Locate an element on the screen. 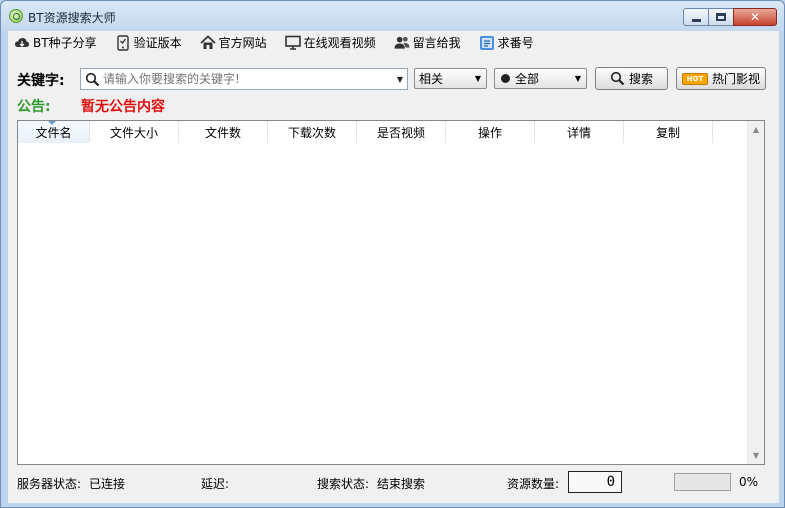 The image size is (785, 508). table-header: 文件名 文件大小 文件数 下载次数 是否视频 操作 详情 复制 is located at coordinates (383, 132).